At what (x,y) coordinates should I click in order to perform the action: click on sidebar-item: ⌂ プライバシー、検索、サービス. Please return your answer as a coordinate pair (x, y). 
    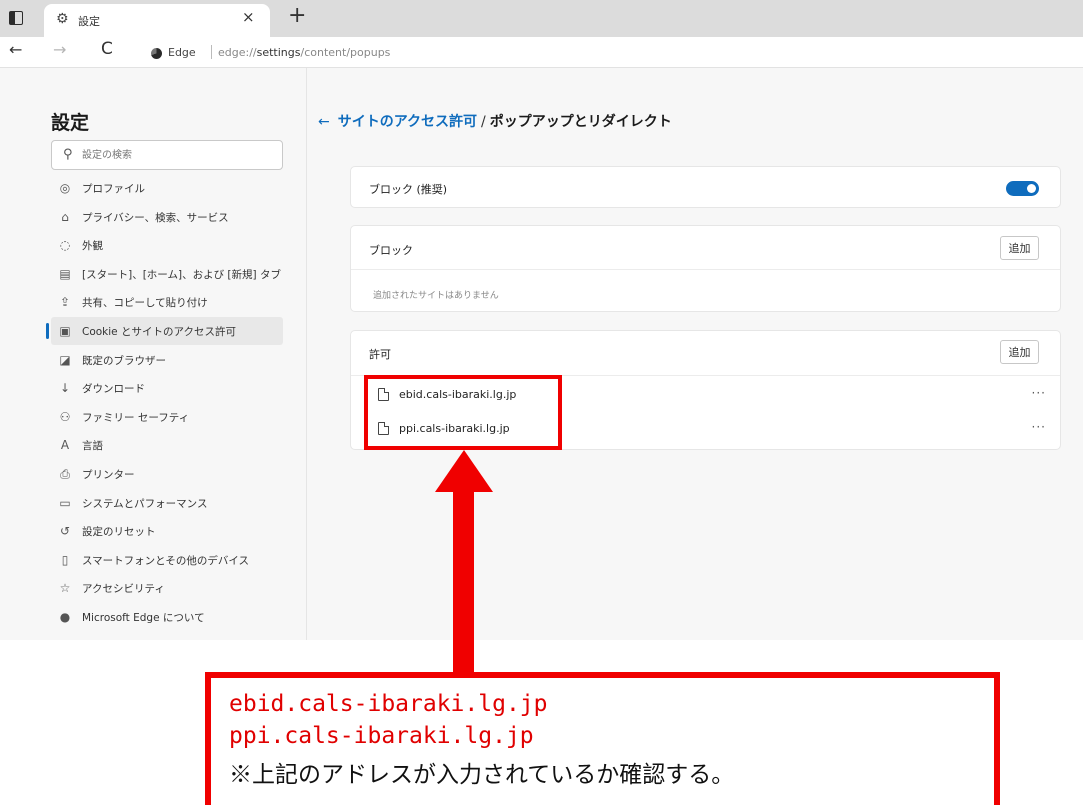
    Looking at the image, I should click on (167, 217).